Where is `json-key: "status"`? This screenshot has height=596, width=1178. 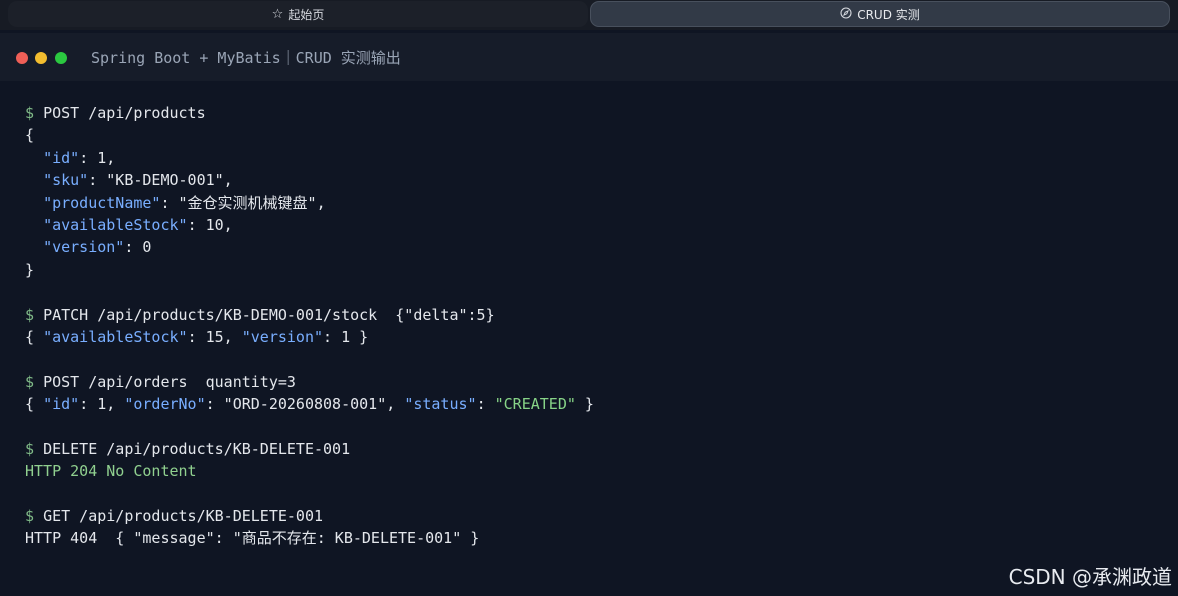 json-key: "status" is located at coordinates (440, 404).